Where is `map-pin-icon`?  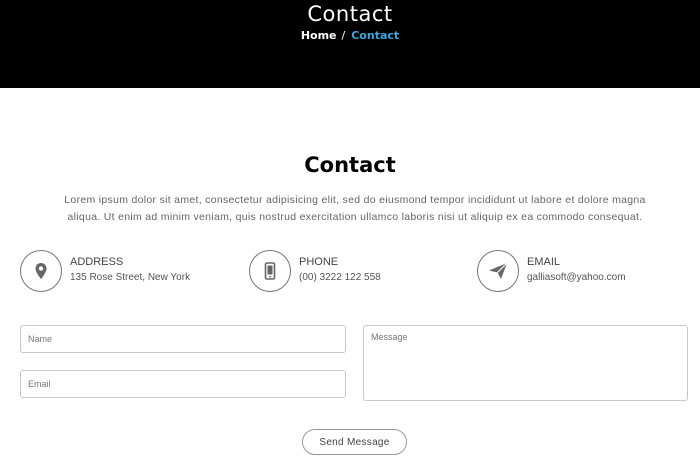 map-pin-icon is located at coordinates (41, 271).